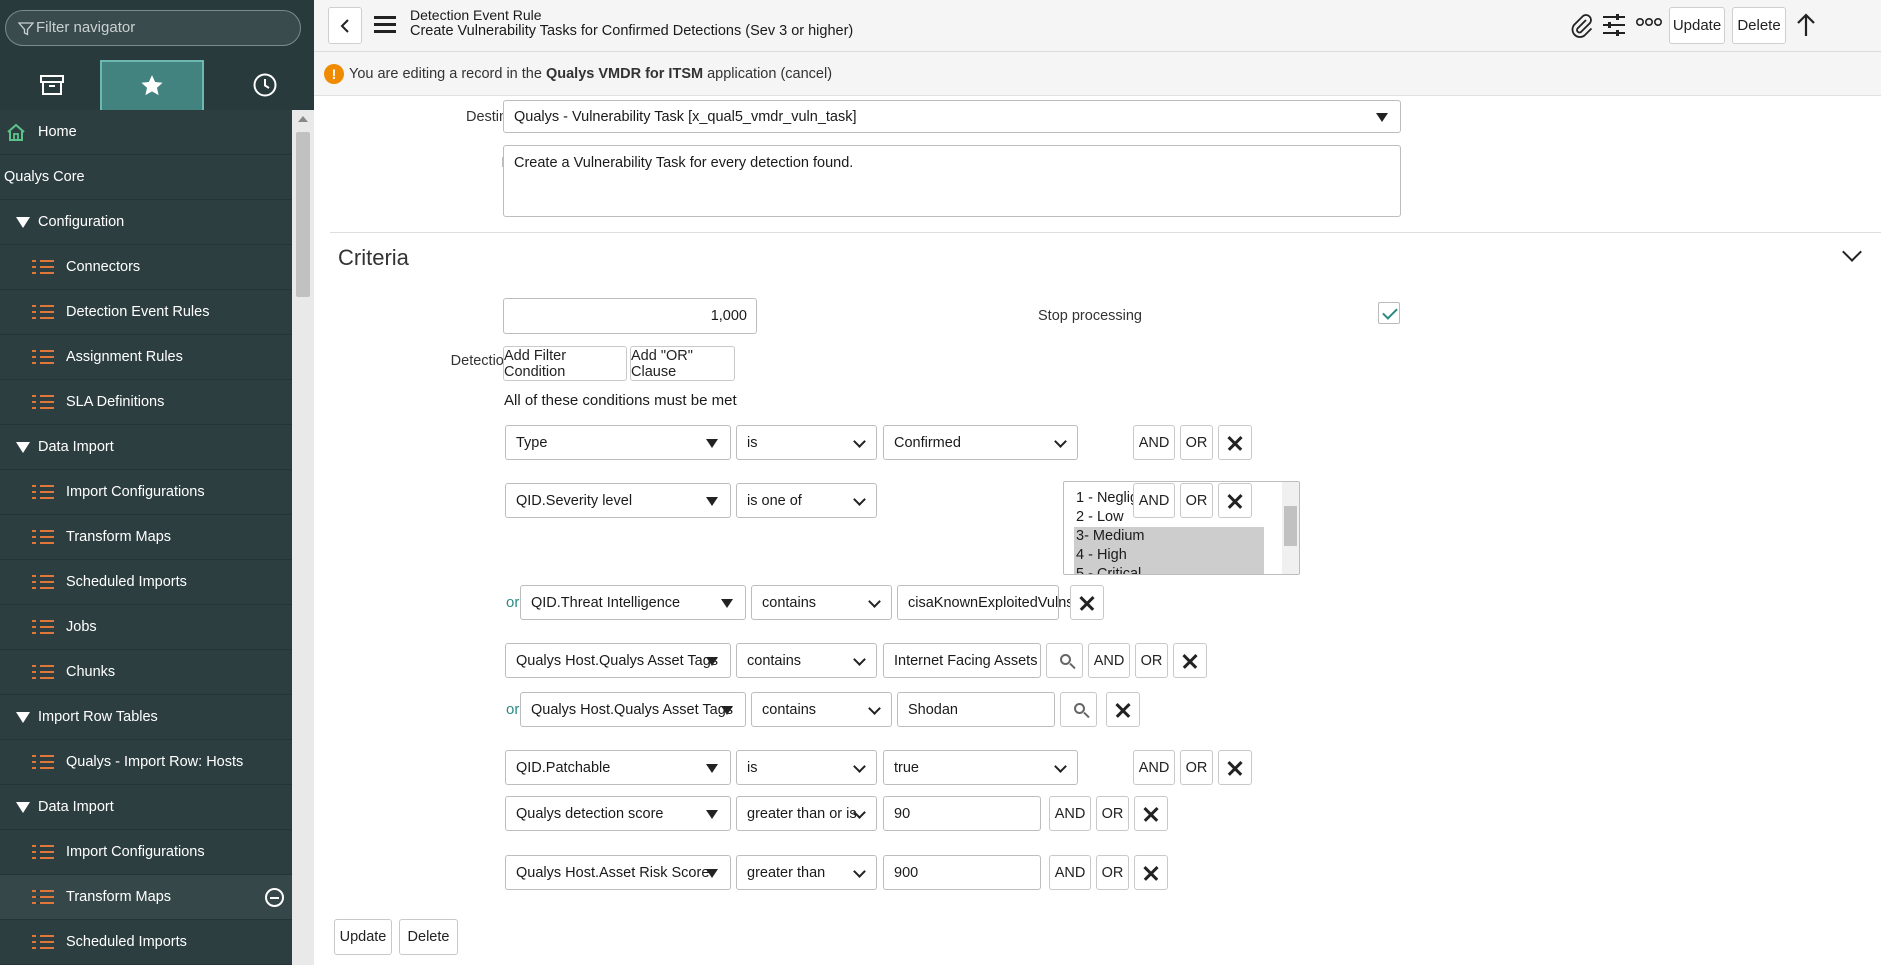 Image resolution: width=1881 pixels, height=965 pixels. Describe the element at coordinates (1649, 22) in the screenshot. I see `more-options-icon` at that location.